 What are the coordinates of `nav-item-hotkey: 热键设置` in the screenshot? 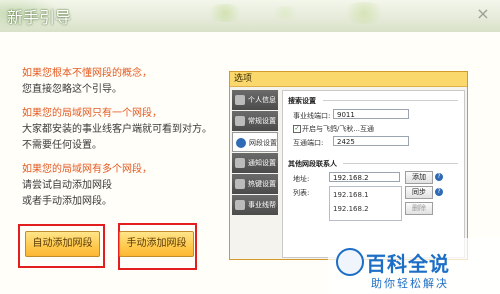 It's located at (255, 184).